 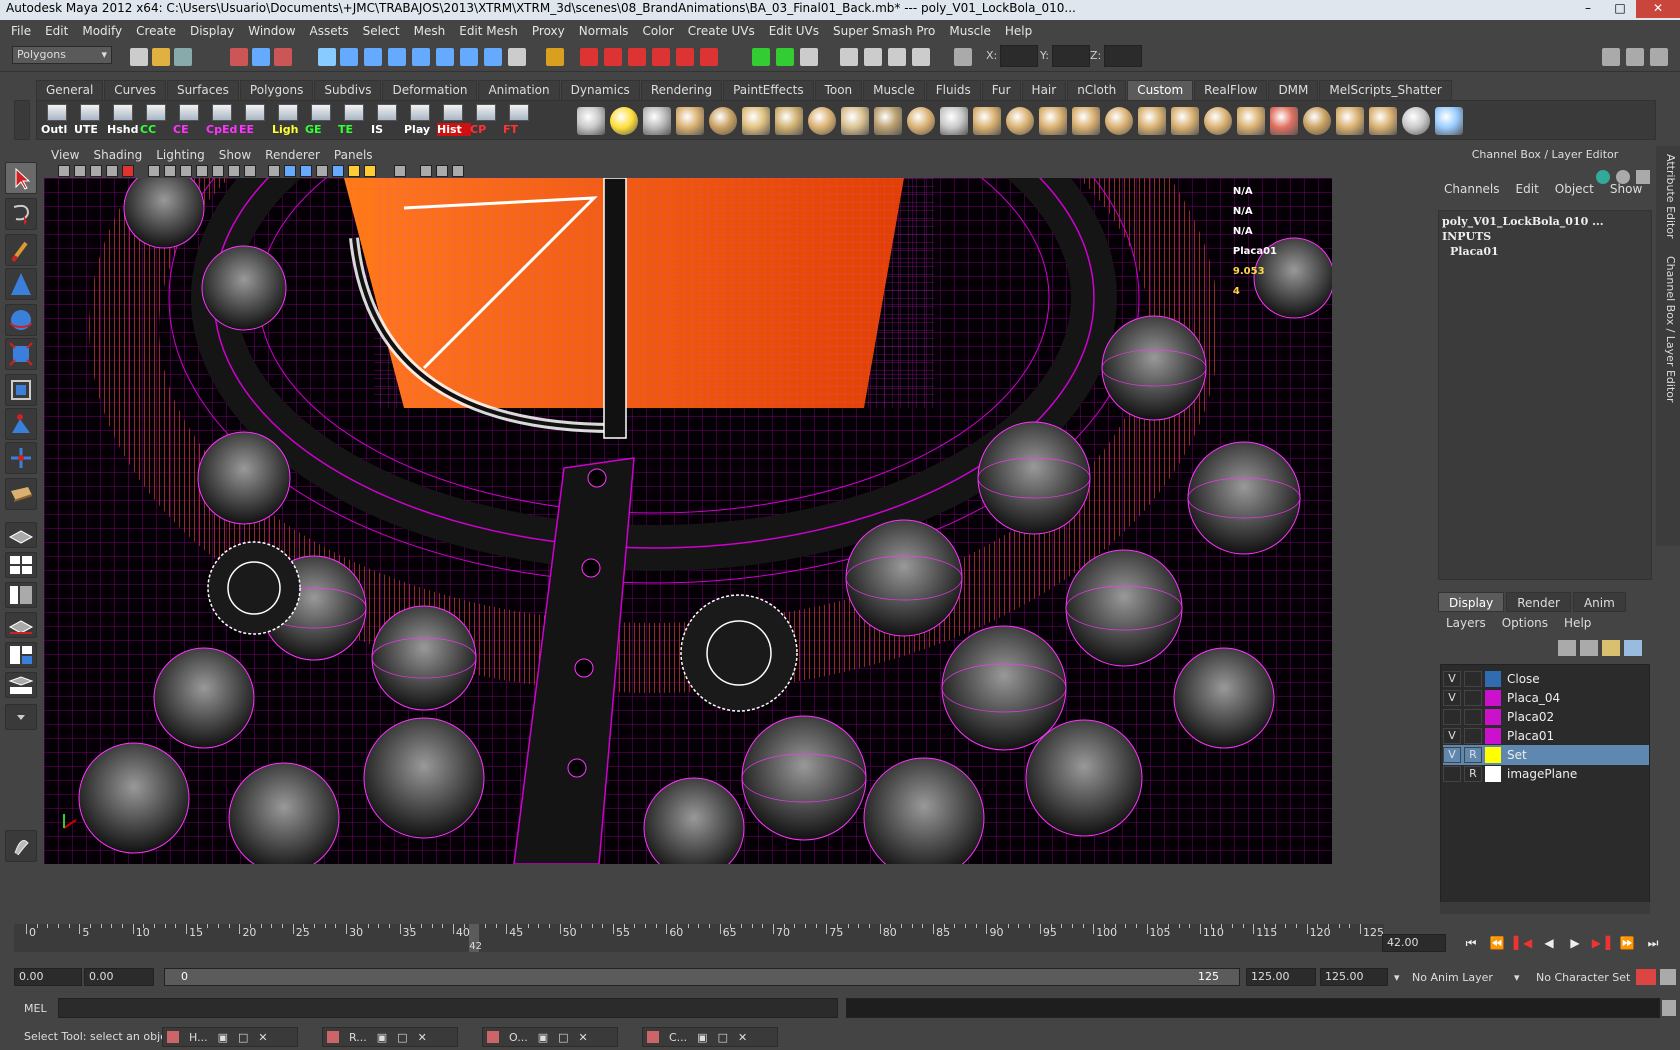 I want to click on image-plane-icon, so click(x=112, y=171).